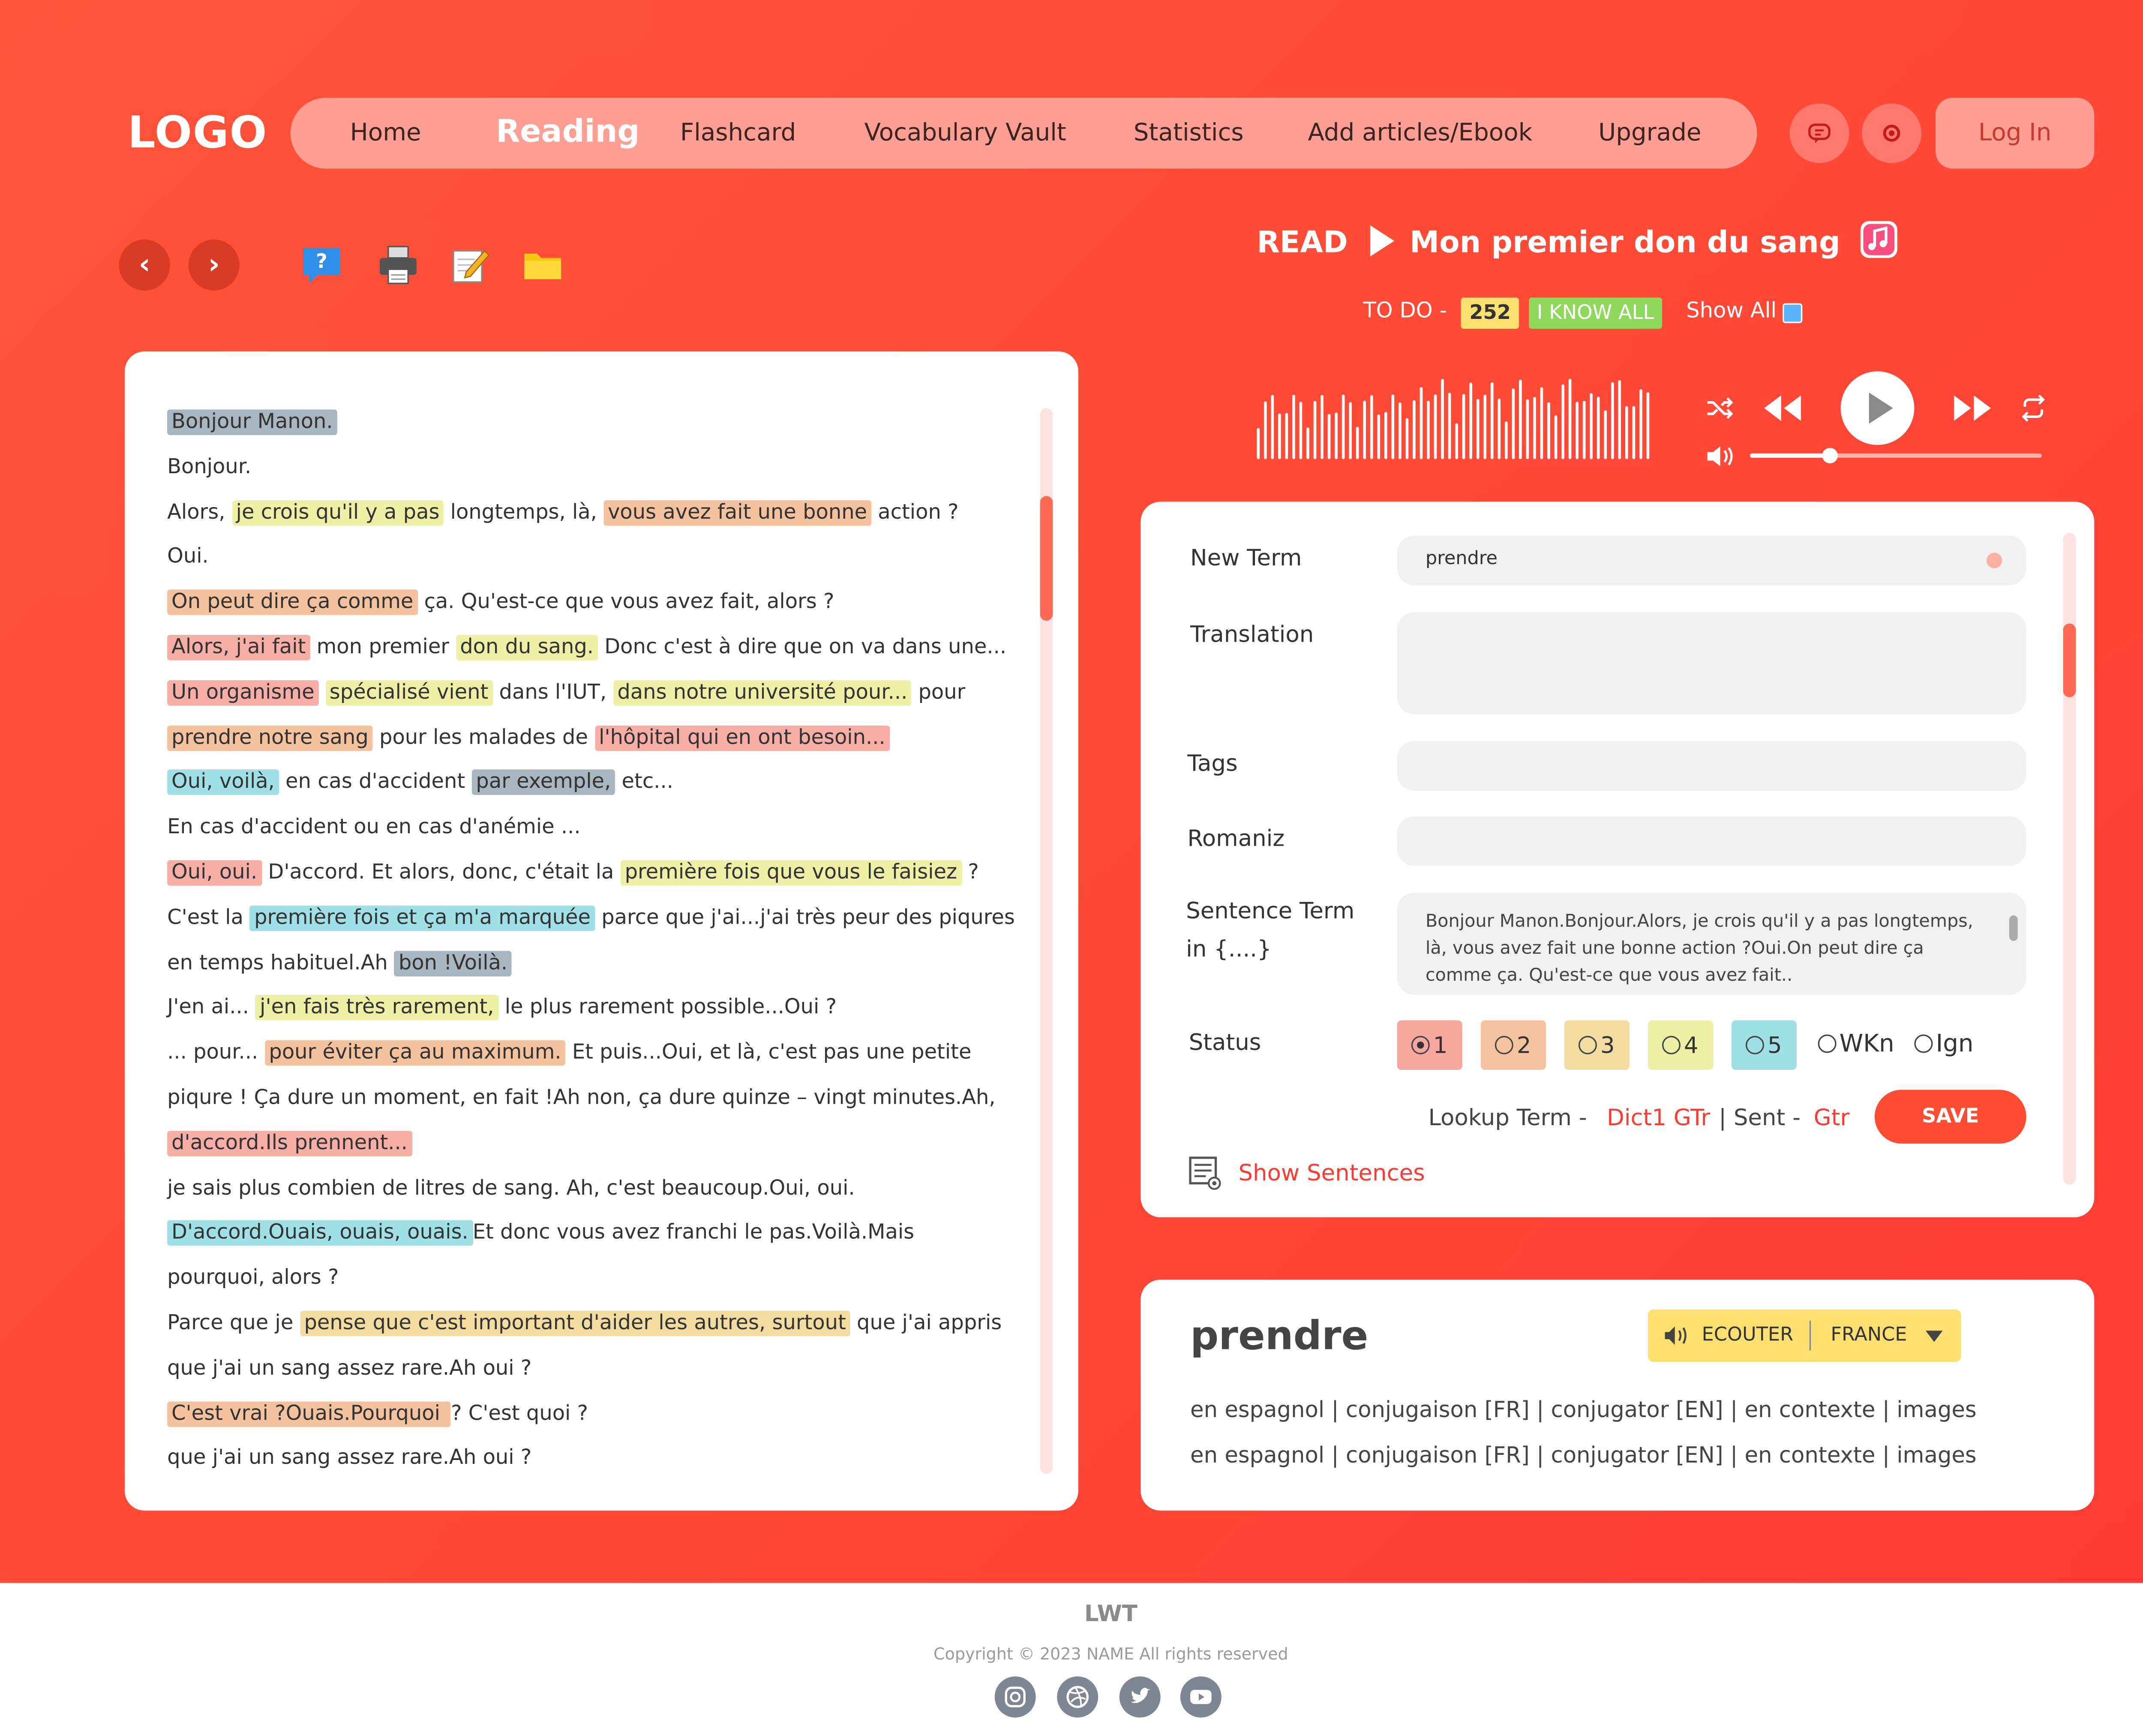  I want to click on new-term-input: prendre, so click(1711, 560).